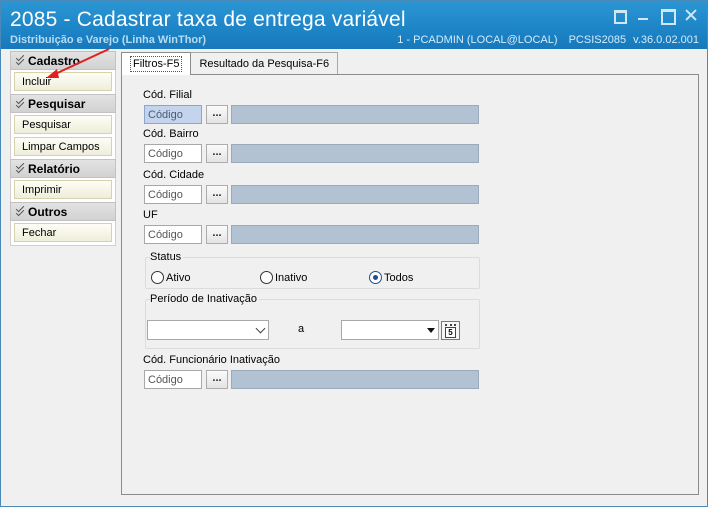 The image size is (708, 507). Describe the element at coordinates (355, 194) in the screenshot. I see `cidade-description-field` at that location.